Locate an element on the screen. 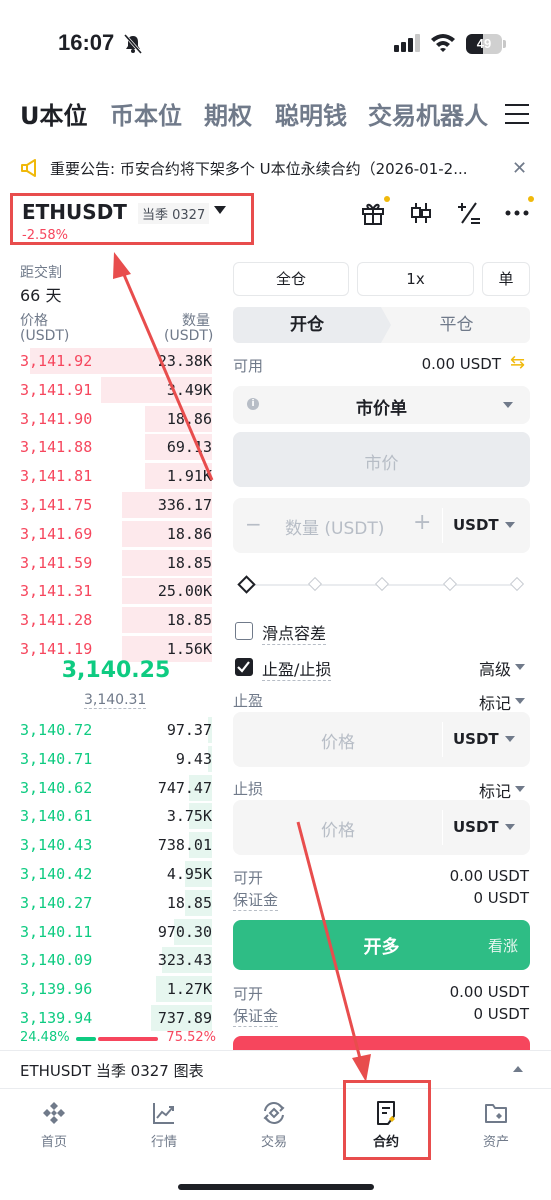 This screenshot has height=1200, width=551. annotation-arrow-up is located at coordinates (167, 375).